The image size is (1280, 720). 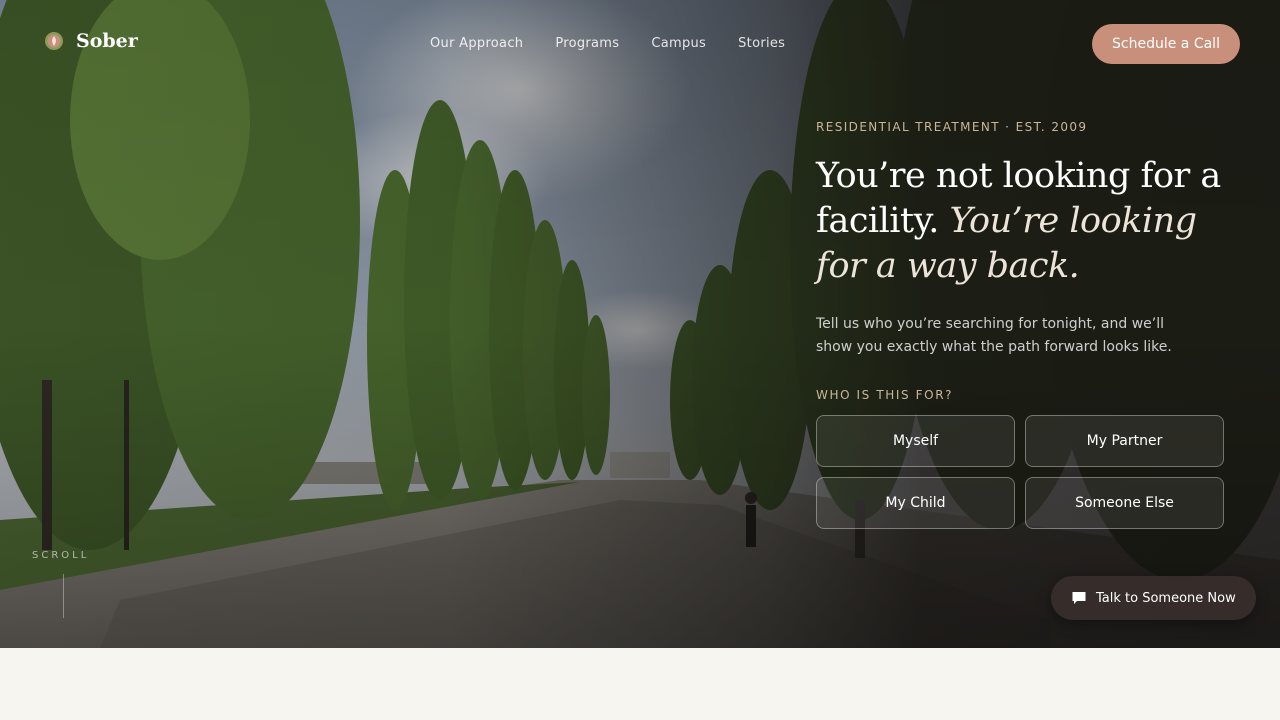 What do you see at coordinates (61, 584) in the screenshot?
I see `scroll-indicator: SCROLL` at bounding box center [61, 584].